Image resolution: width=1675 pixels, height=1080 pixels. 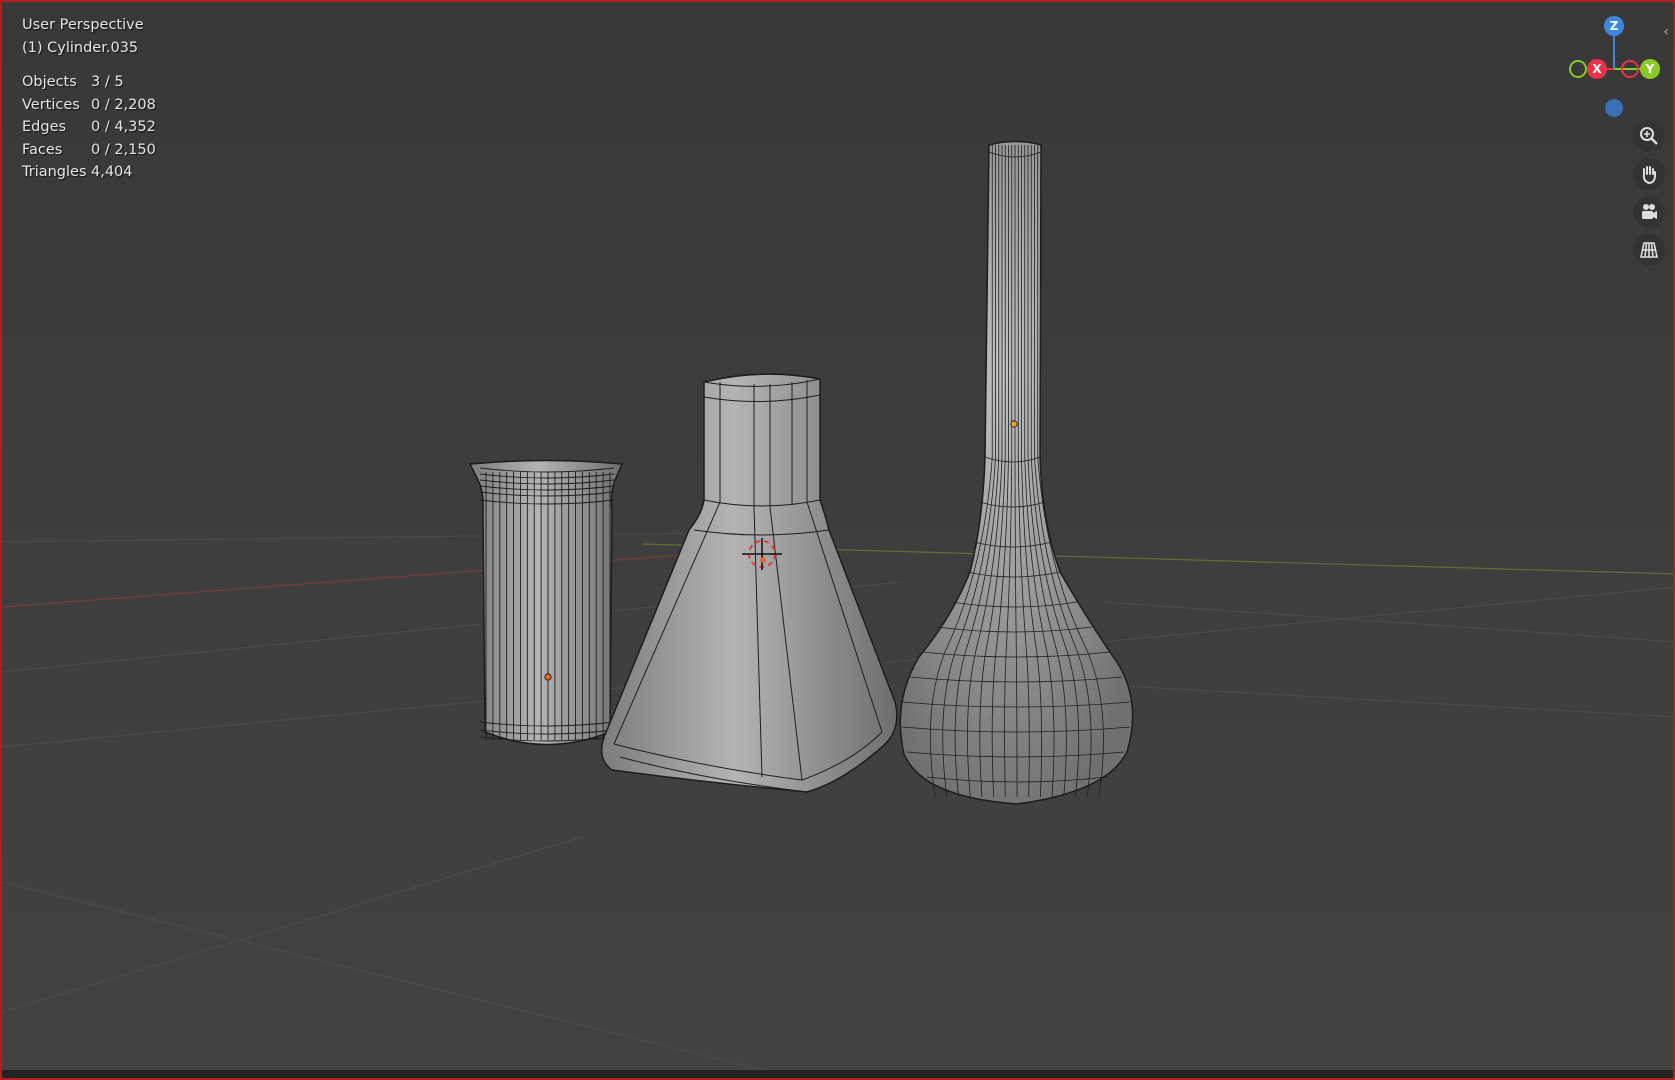 What do you see at coordinates (49, 82) in the screenshot?
I see `stat-label: Objects` at bounding box center [49, 82].